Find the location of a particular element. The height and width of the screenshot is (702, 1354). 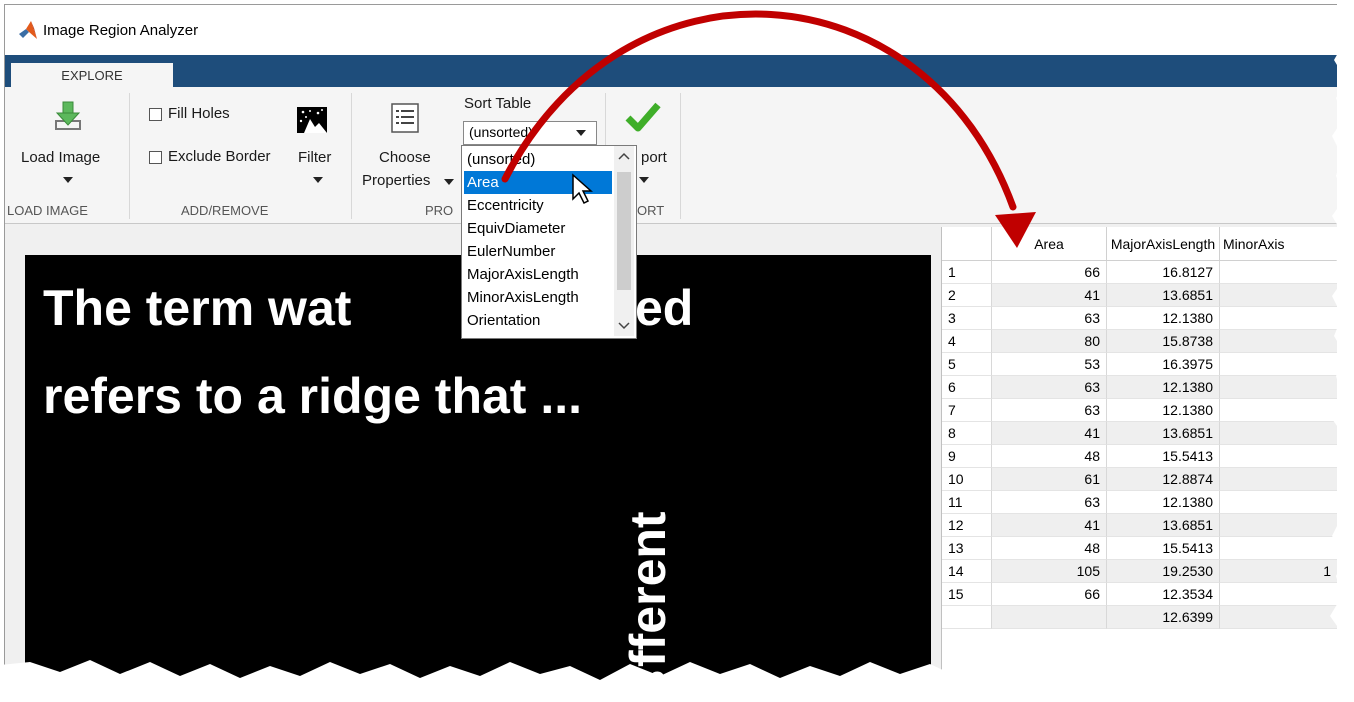

major-axis-length-cell: 15.5413 is located at coordinates (1163, 548).